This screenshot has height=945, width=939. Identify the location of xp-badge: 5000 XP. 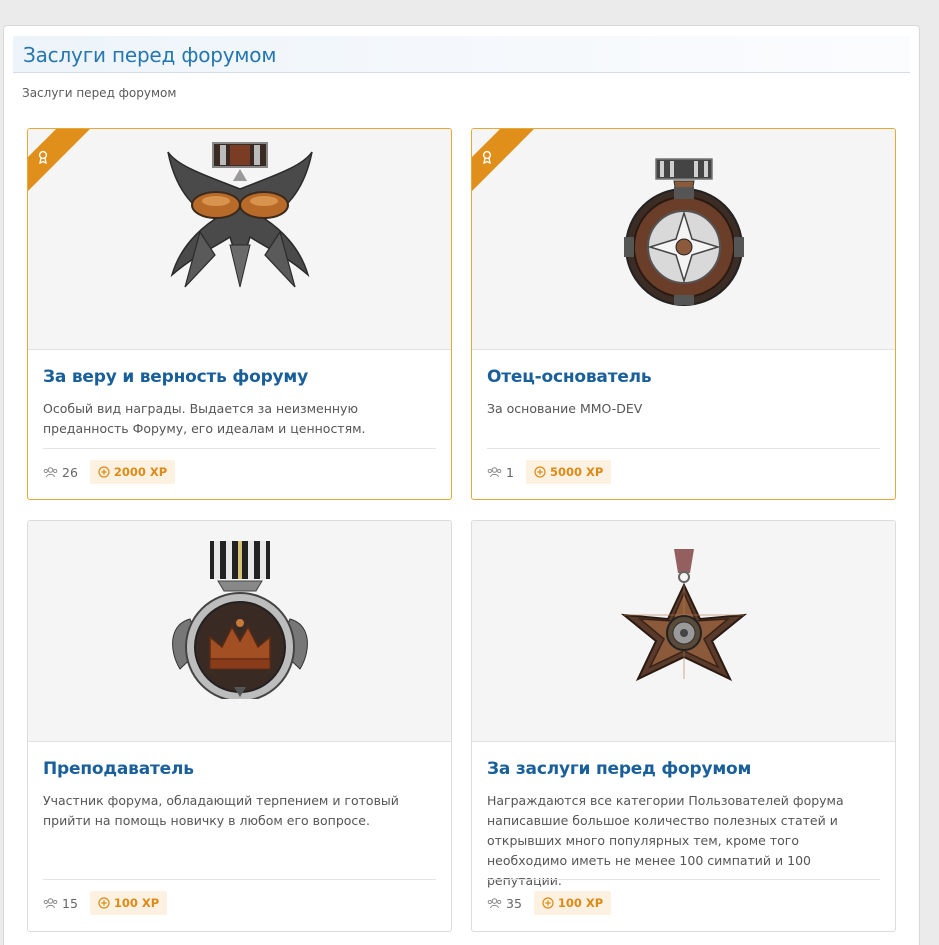
(568, 472).